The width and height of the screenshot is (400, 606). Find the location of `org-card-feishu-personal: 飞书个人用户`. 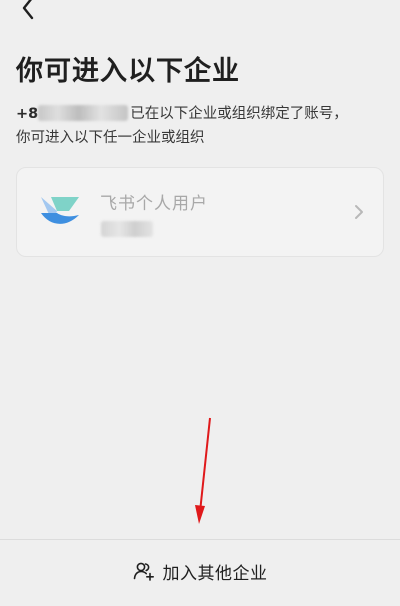

org-card-feishu-personal: 飞书个人用户 is located at coordinates (200, 212).